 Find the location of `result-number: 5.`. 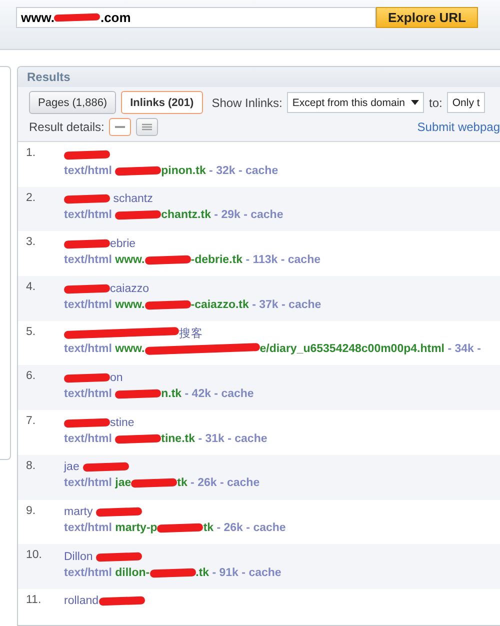

result-number: 5. is located at coordinates (31, 333).